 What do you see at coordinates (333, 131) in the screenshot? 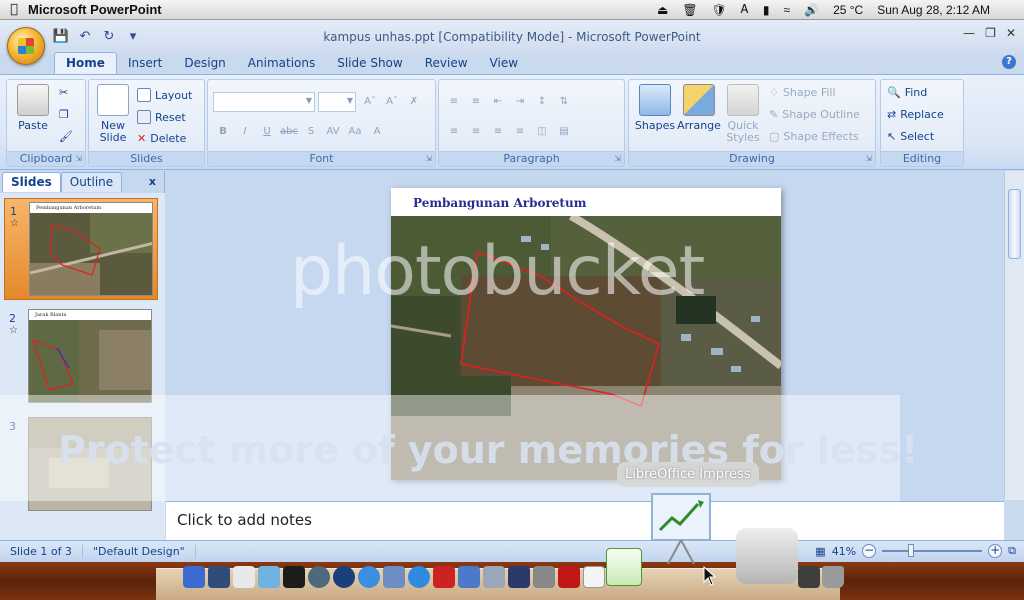
I see `character-spacing-icon: AV` at bounding box center [333, 131].